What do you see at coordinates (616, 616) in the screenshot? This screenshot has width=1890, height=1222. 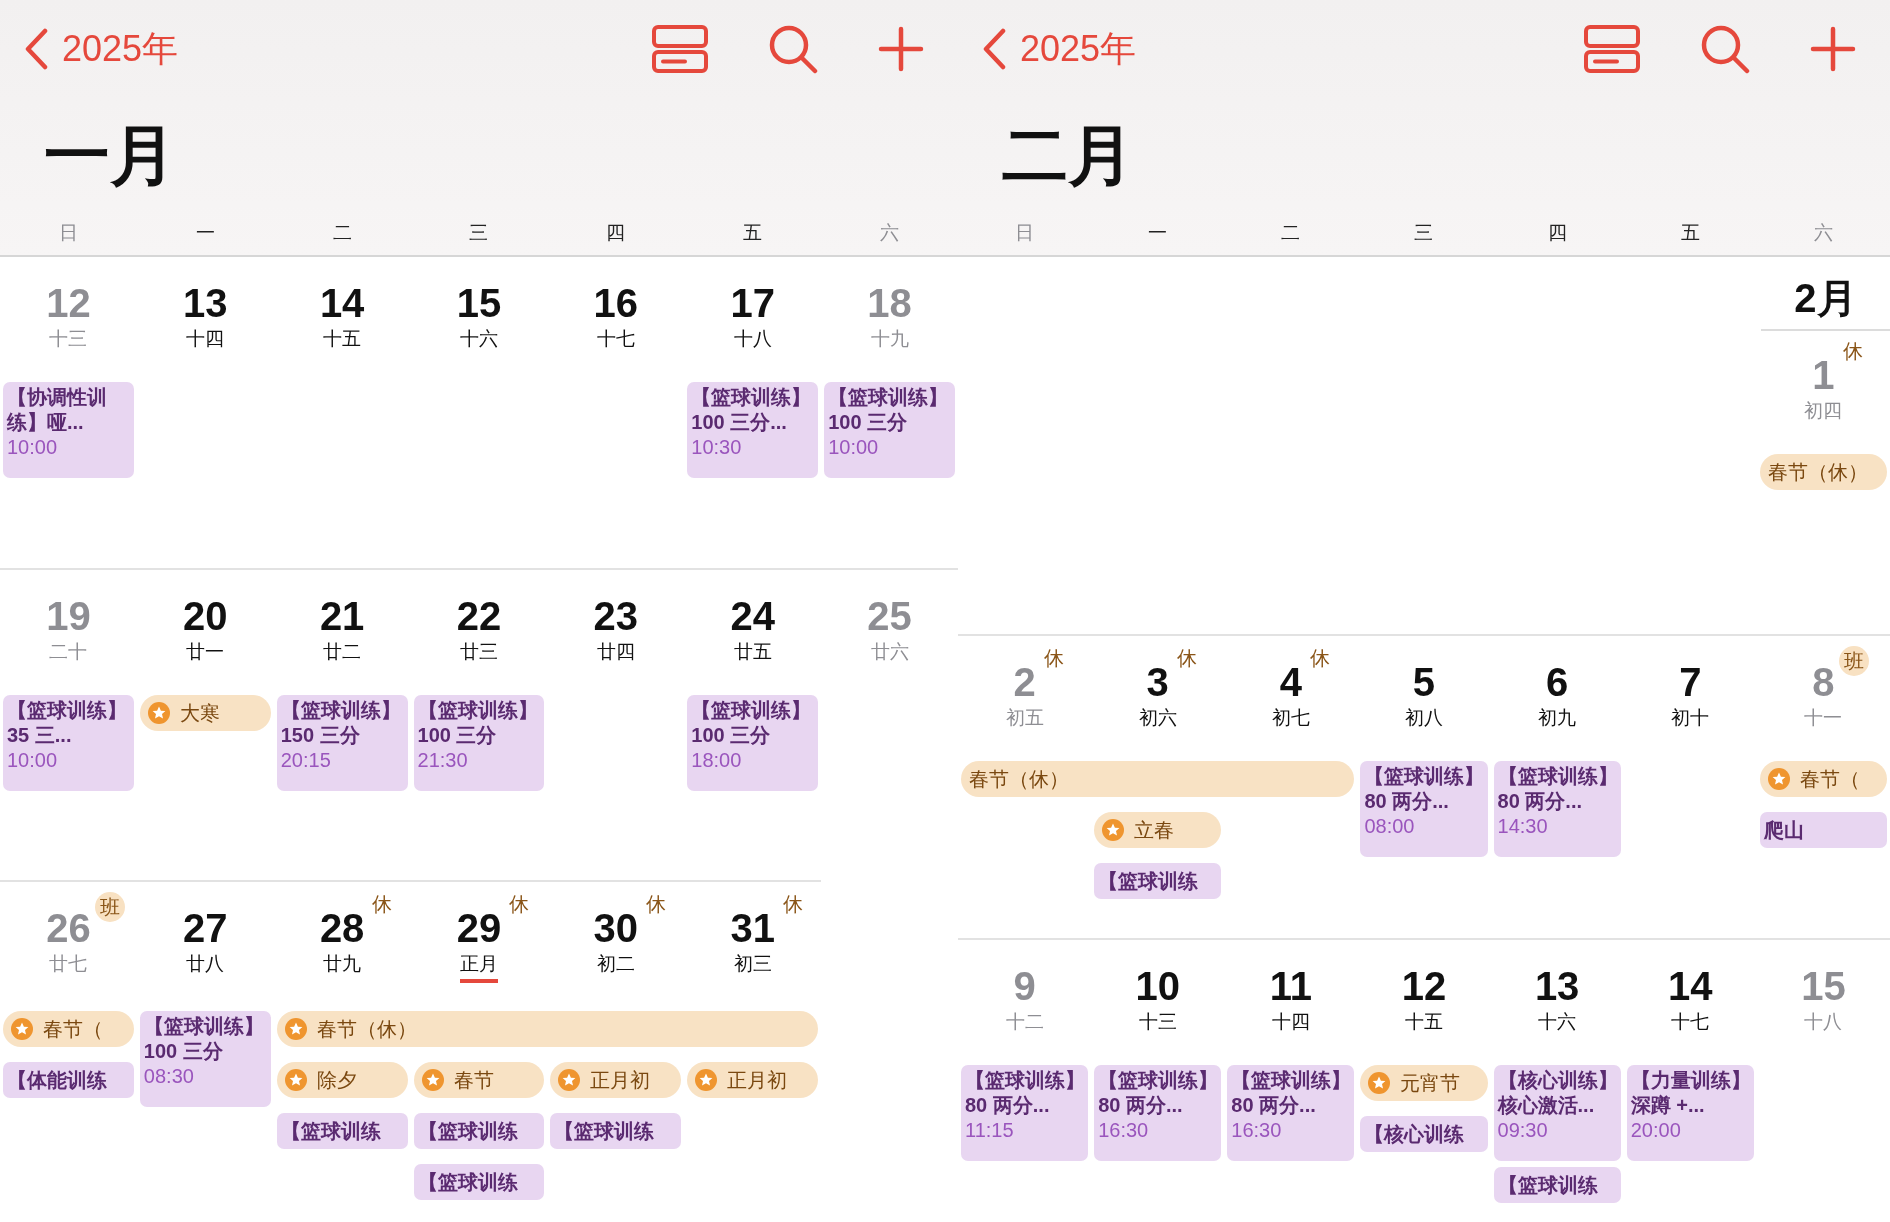 I see `day-number: 23` at bounding box center [616, 616].